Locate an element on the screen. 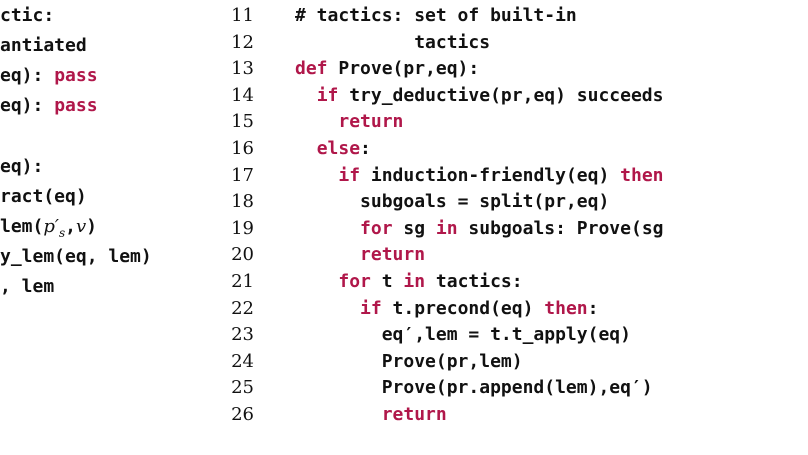 This screenshot has height=455, width=808. code-line: # tactics: set of built-in is located at coordinates (436, 16).